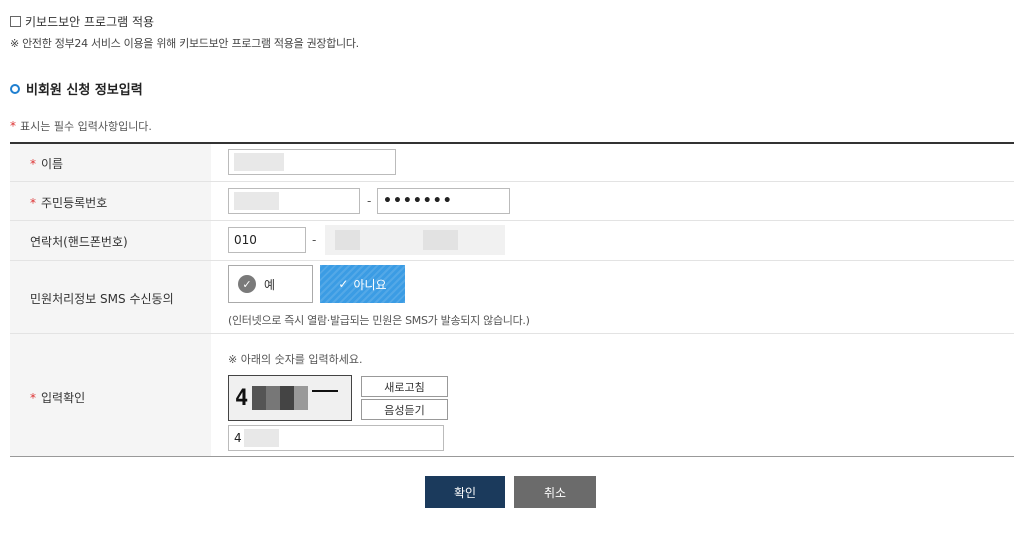  I want to click on rrn-label: * 주민등록번호, so click(68, 202).